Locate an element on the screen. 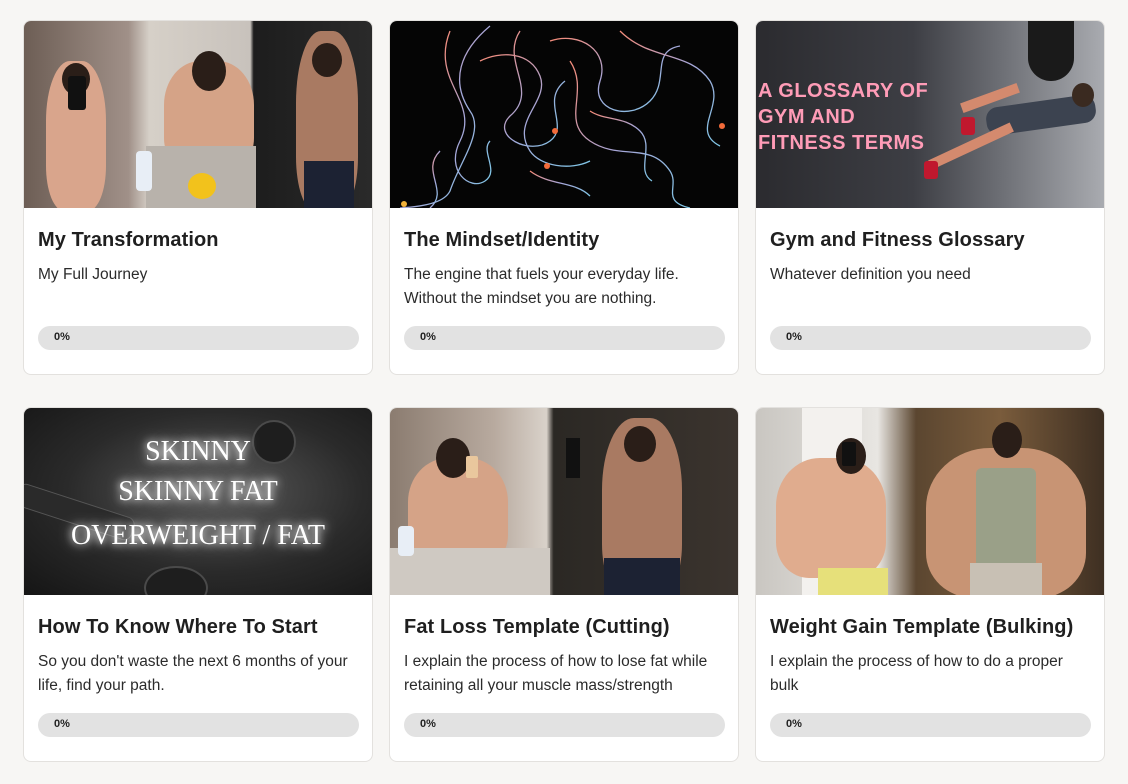 This screenshot has width=1128, height=784. course-title: Fat Loss Template (Cutting) is located at coordinates (537, 627).